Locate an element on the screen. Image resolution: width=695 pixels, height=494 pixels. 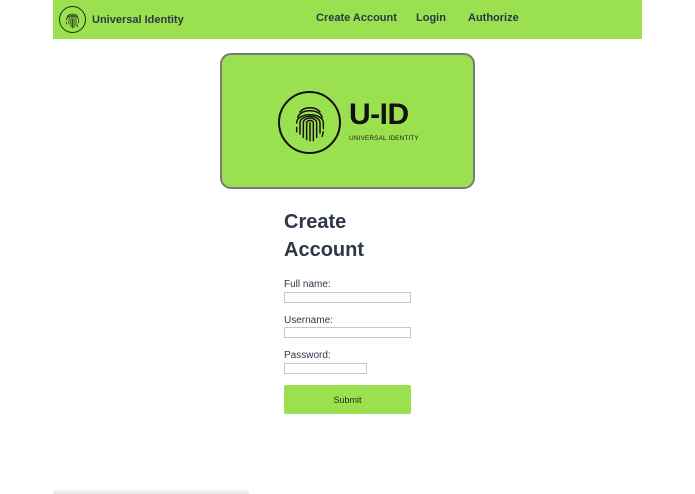
password-label: Password: is located at coordinates (307, 355).